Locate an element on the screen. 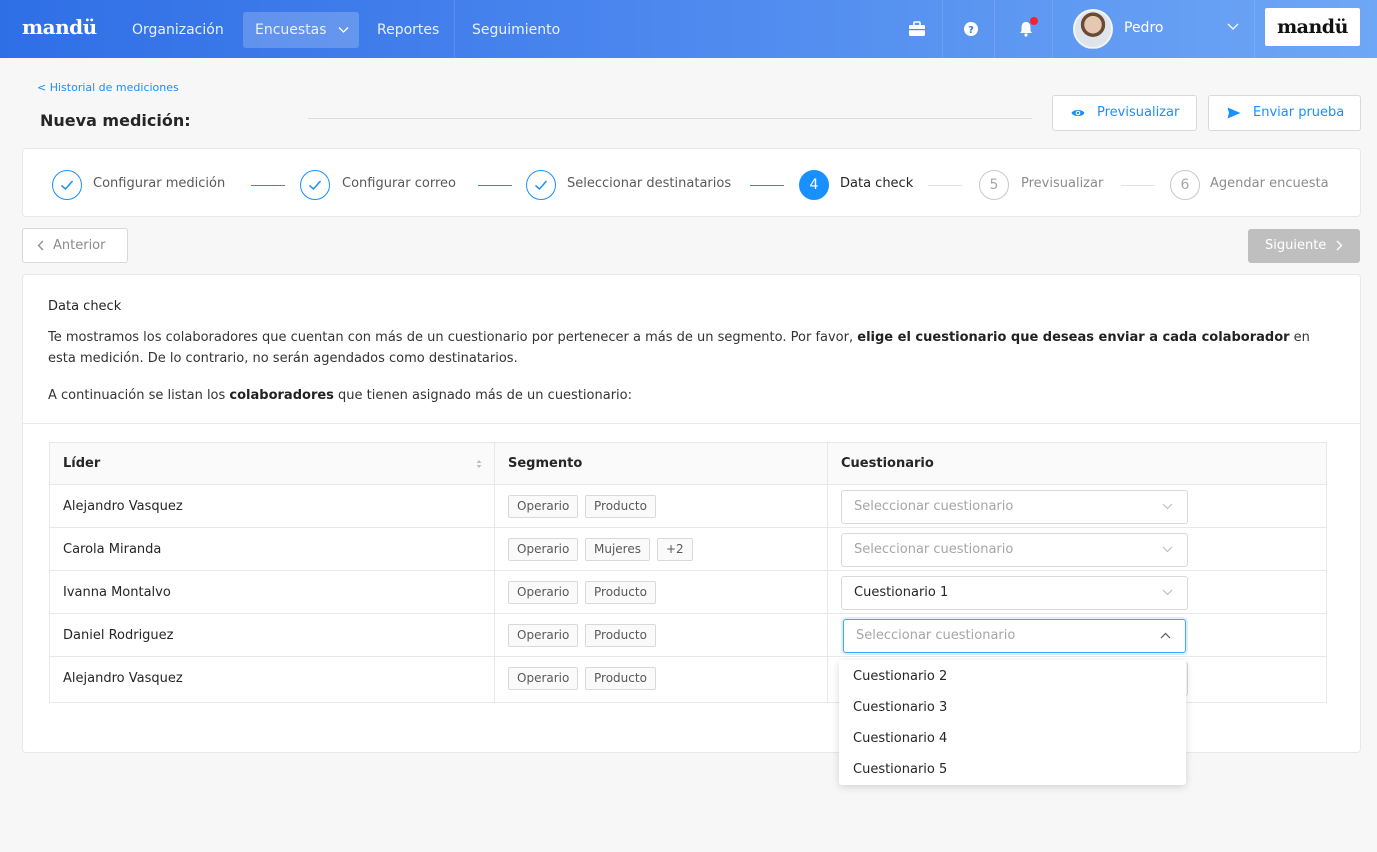 This screenshot has height=852, width=1377. eye-icon is located at coordinates (1078, 113).